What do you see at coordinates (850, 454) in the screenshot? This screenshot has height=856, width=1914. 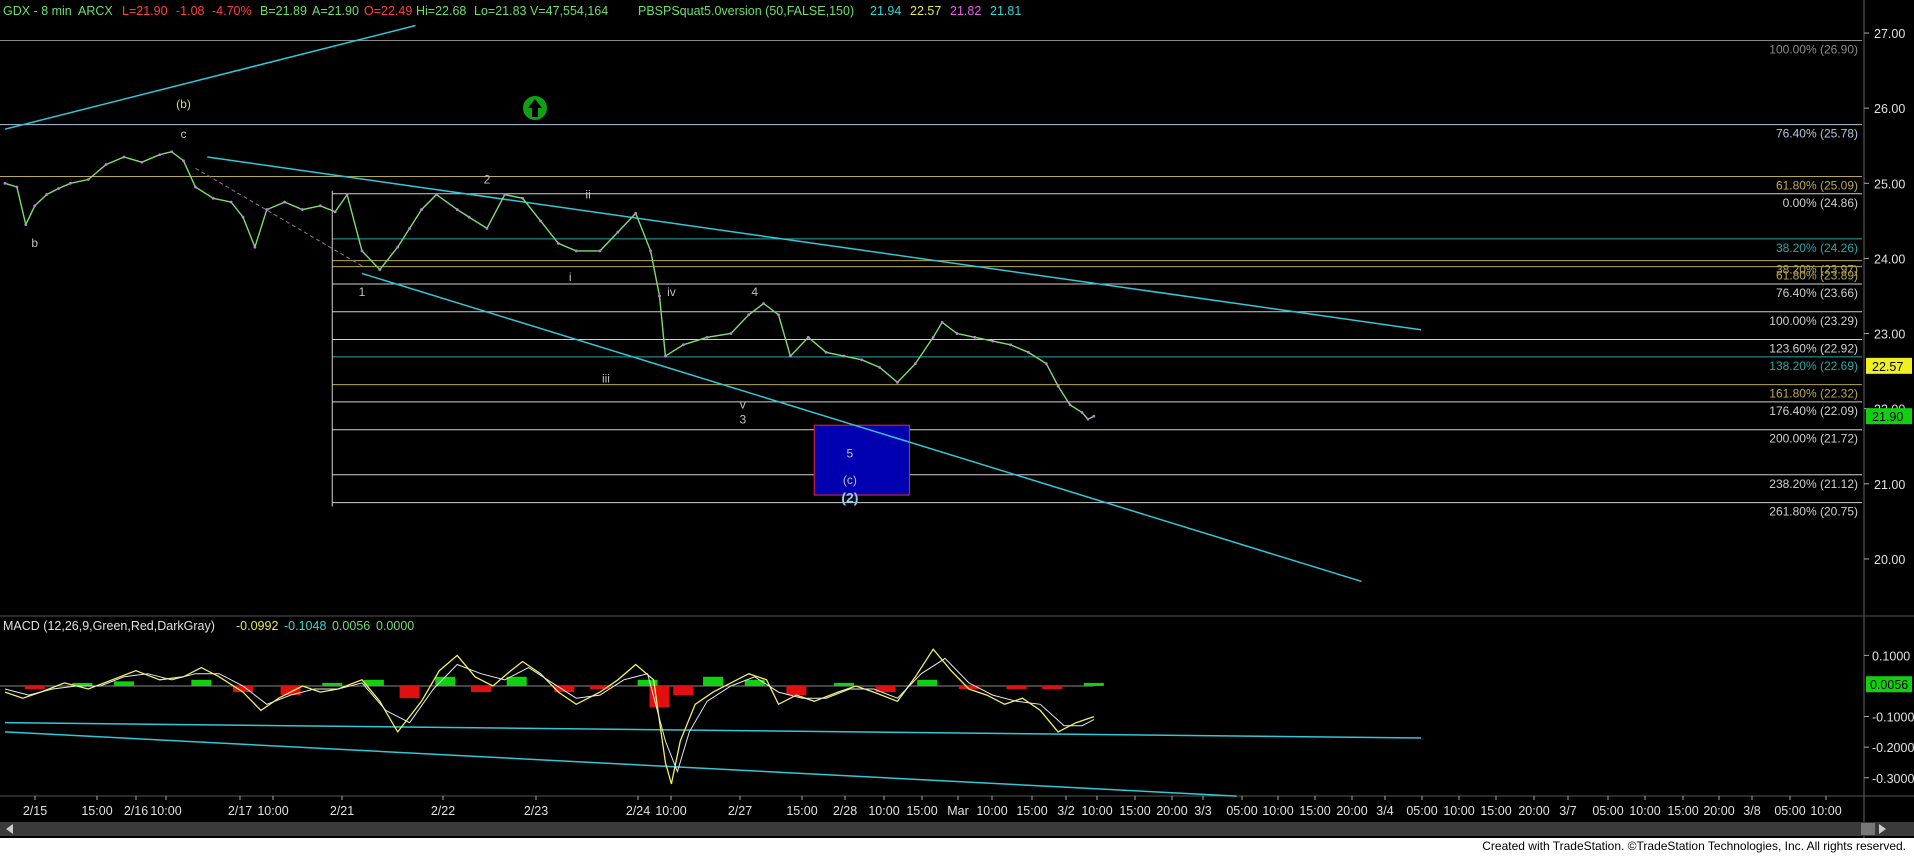 I see `wave-label: 5` at bounding box center [850, 454].